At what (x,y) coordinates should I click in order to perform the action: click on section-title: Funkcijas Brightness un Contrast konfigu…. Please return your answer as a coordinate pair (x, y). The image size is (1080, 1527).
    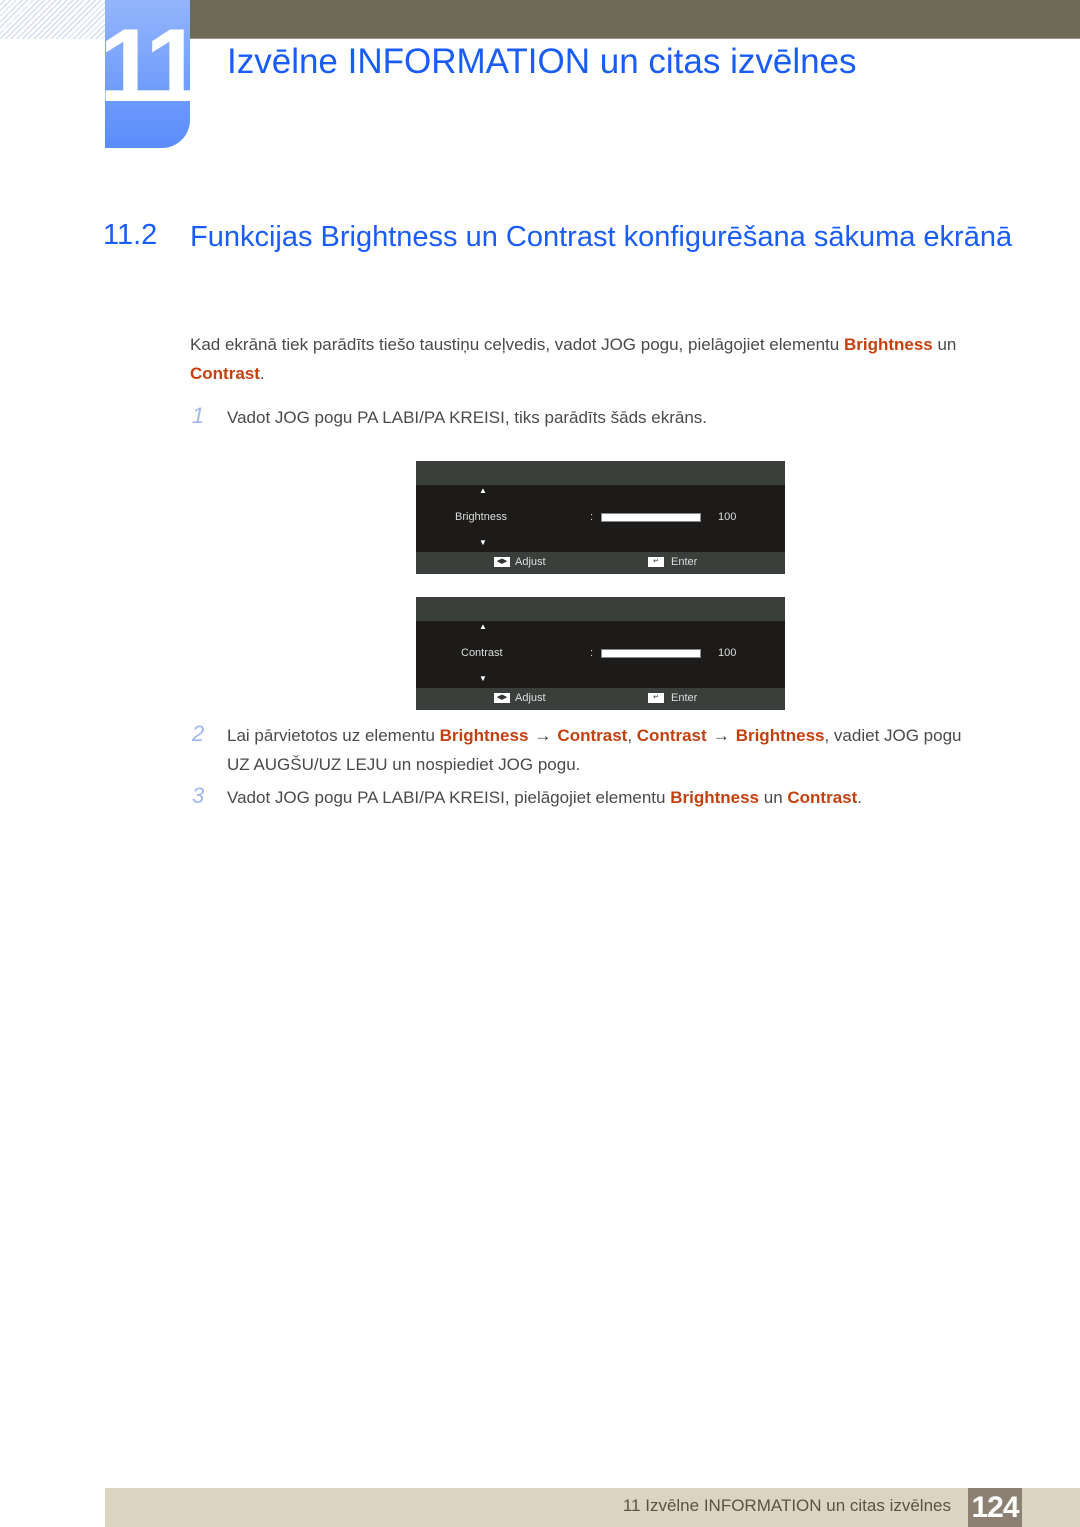
    Looking at the image, I should click on (601, 237).